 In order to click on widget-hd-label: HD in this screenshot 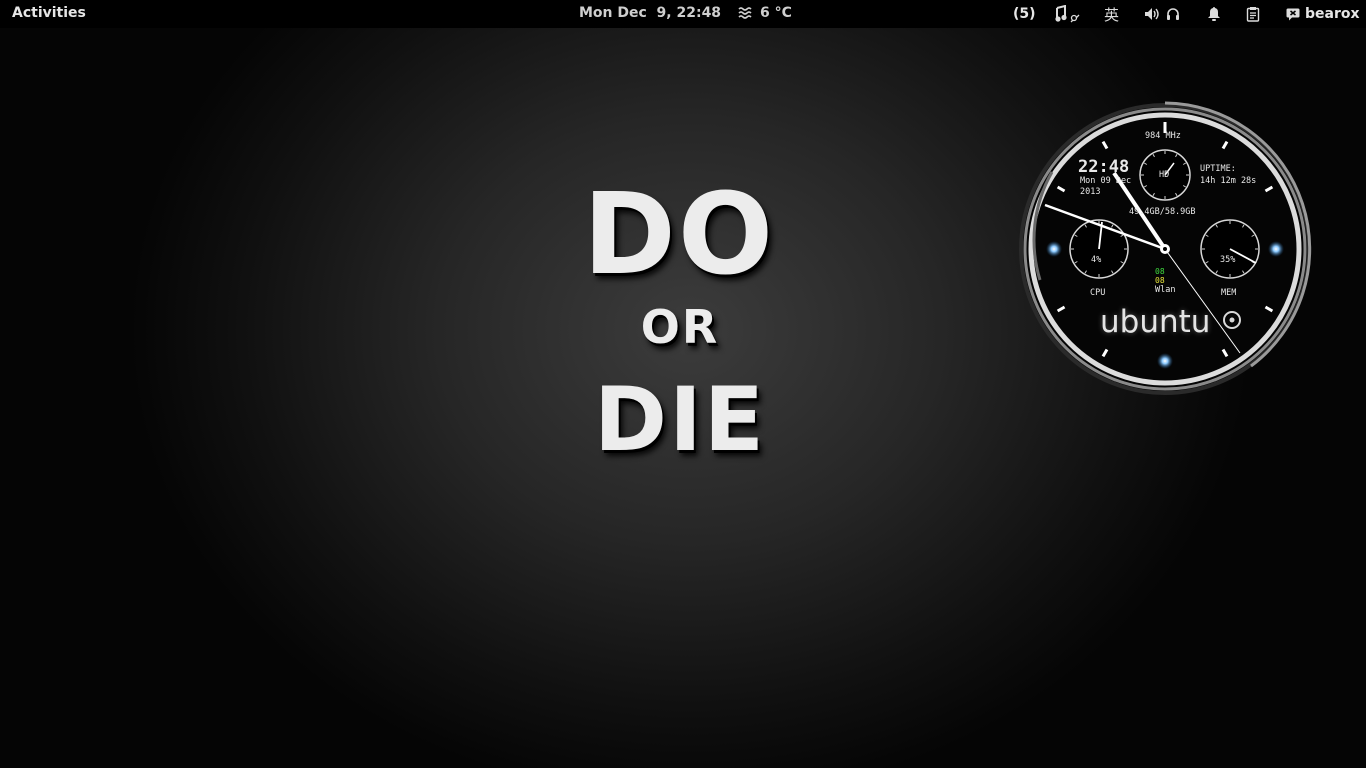, I will do `click(1164, 175)`.